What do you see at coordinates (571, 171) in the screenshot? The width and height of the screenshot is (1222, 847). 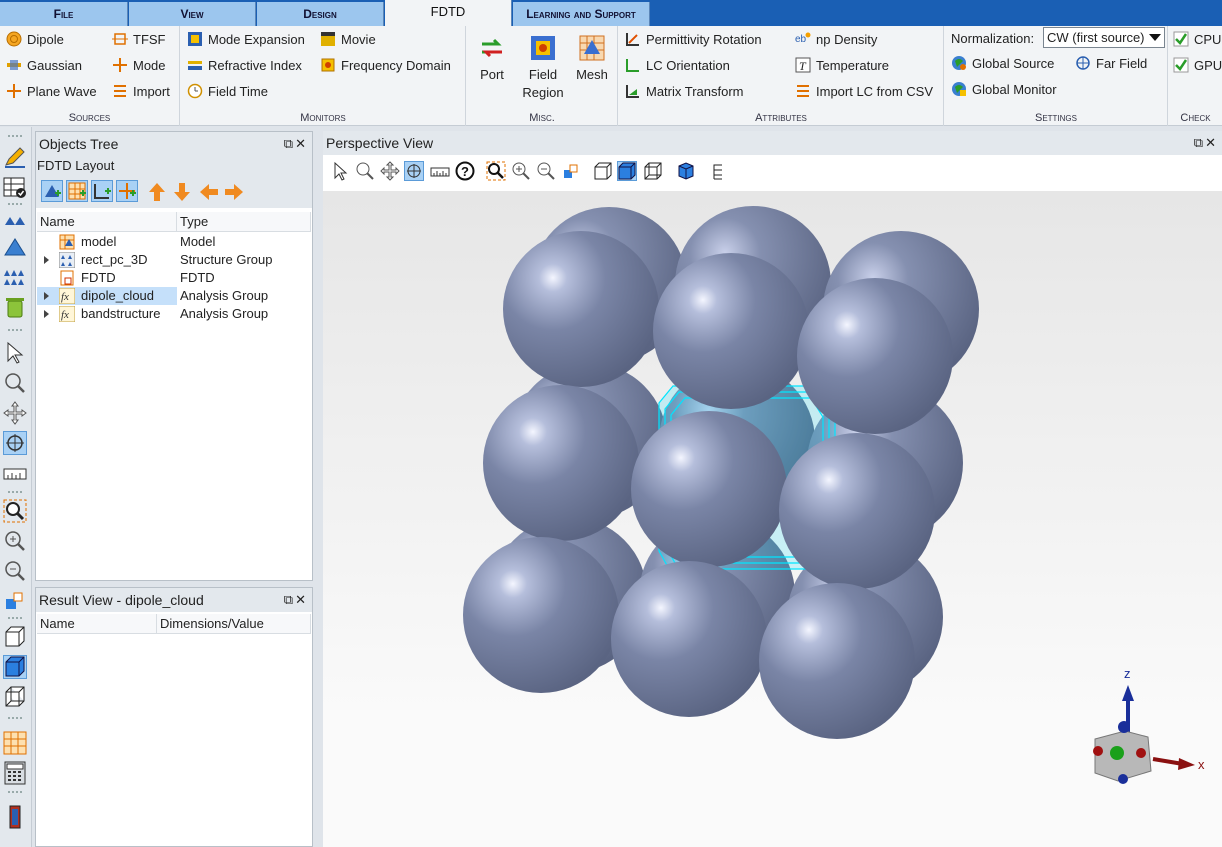 I see `view-reset-button` at bounding box center [571, 171].